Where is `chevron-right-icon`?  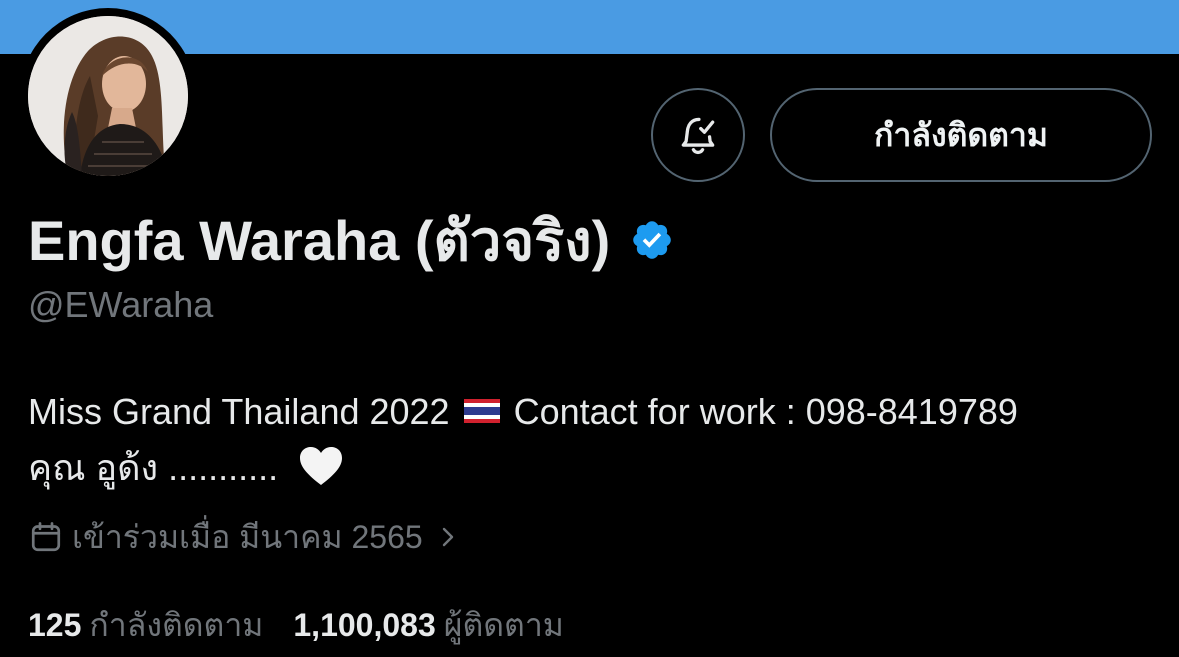 chevron-right-icon is located at coordinates (447, 537).